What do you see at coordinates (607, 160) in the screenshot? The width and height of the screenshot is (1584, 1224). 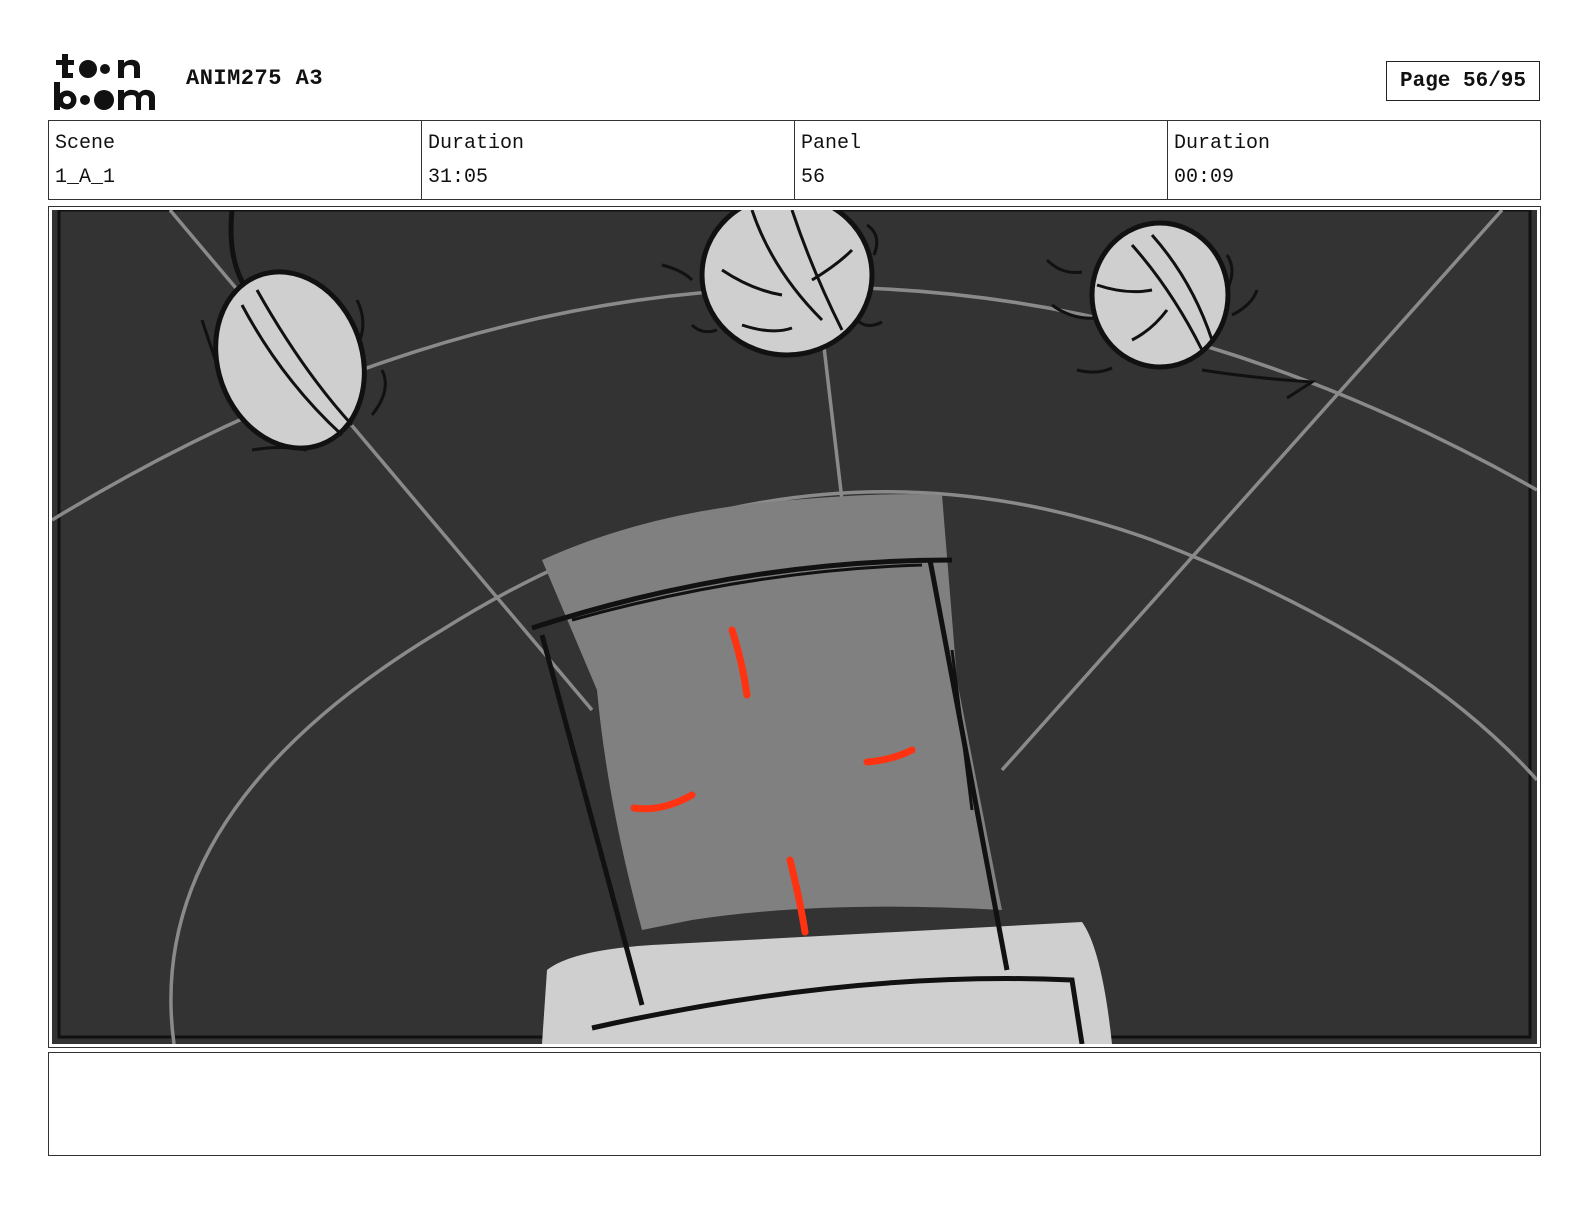 I see `scene-duration-cell: Duration 31:05` at bounding box center [607, 160].